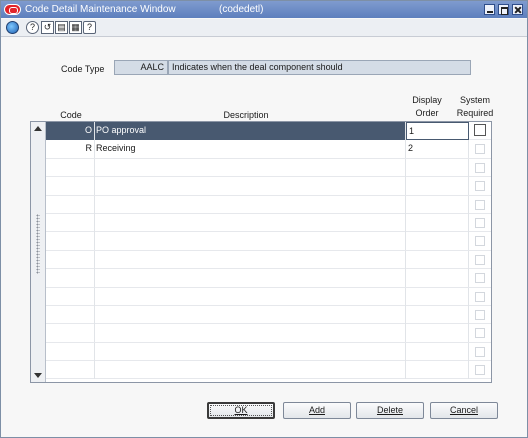 Image resolution: width=528 pixels, height=438 pixels. I want to click on vertical-scrollbar, so click(38, 252).